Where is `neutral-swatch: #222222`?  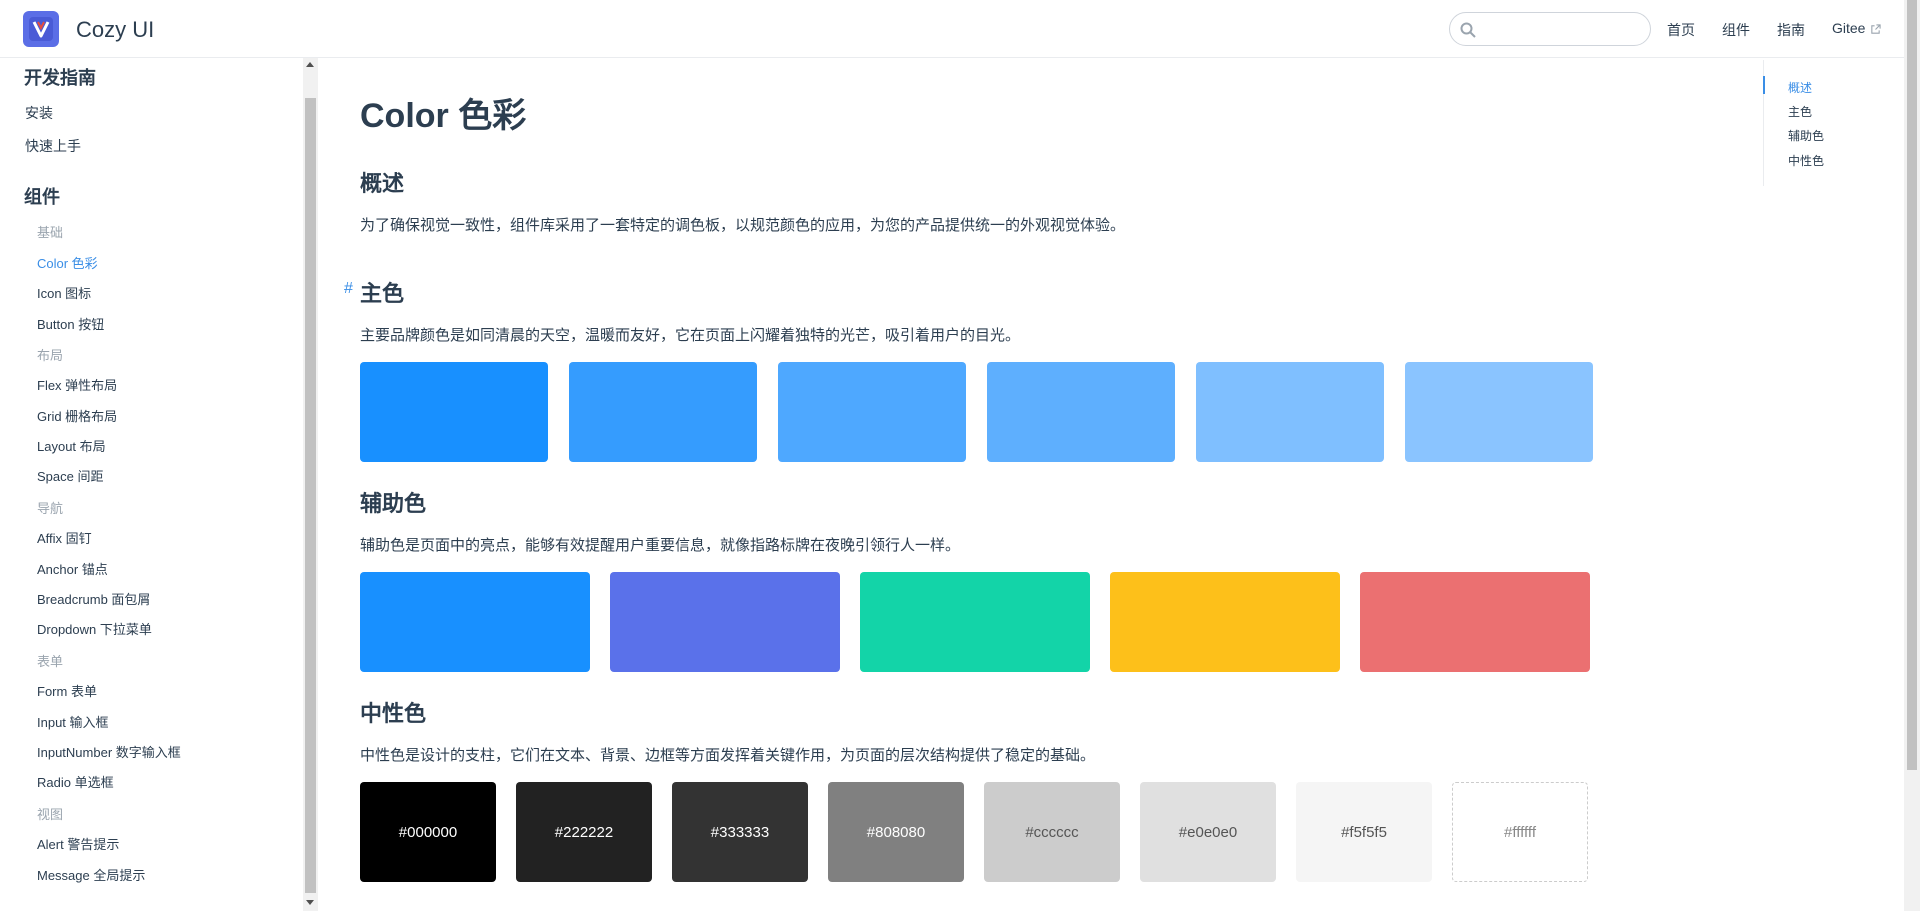
neutral-swatch: #222222 is located at coordinates (584, 832).